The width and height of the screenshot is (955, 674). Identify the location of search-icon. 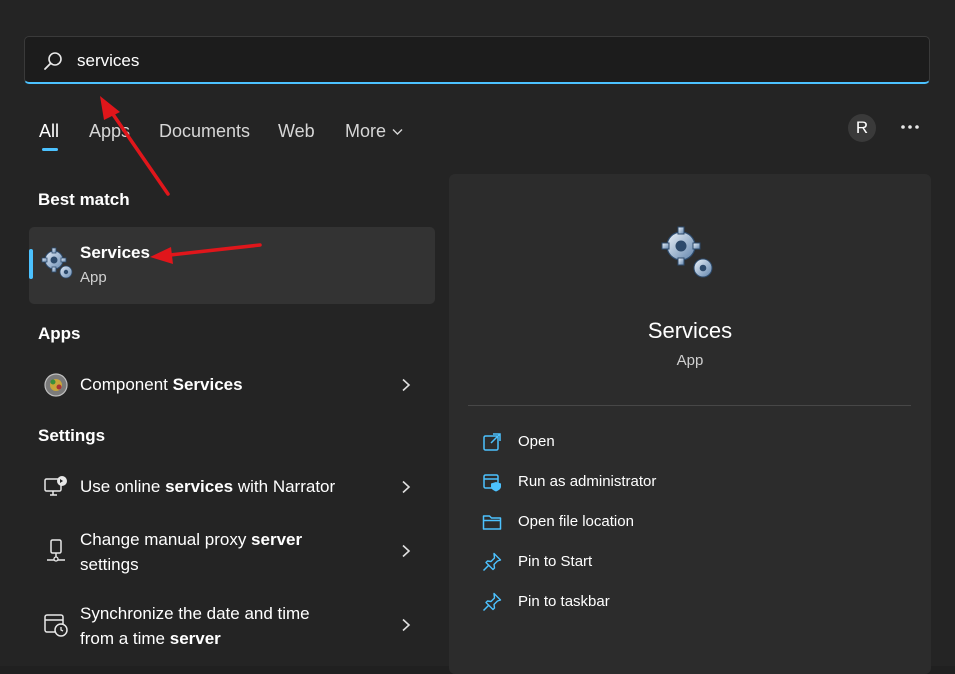
(53, 61).